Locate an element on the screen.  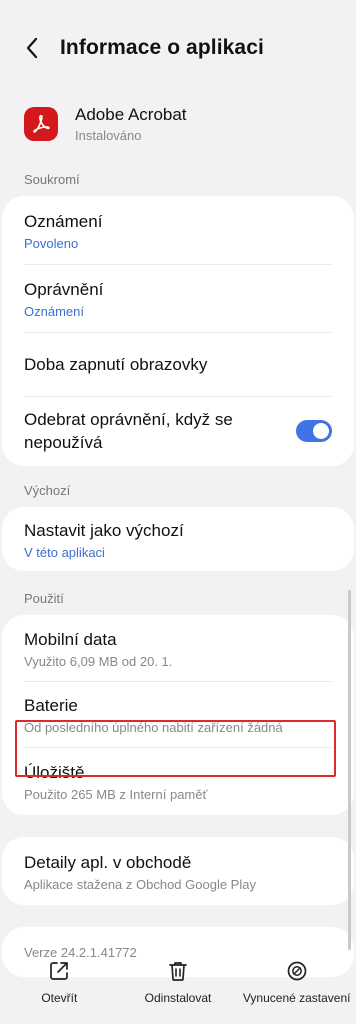
screen-time-item: Doba zapnutí obrazovky is located at coordinates (178, 364).